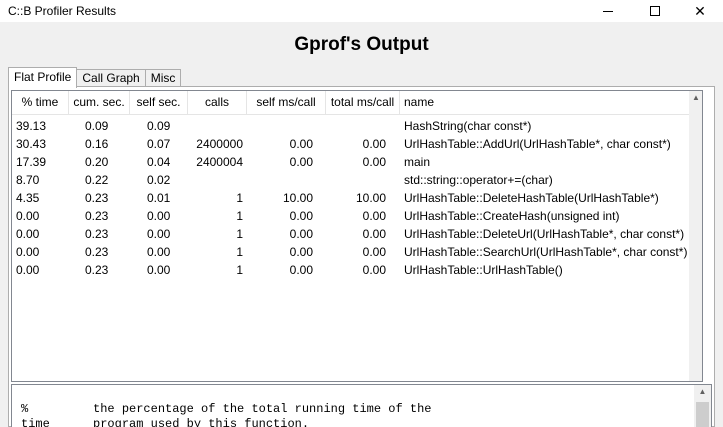 The height and width of the screenshot is (427, 723). Describe the element at coordinates (159, 180) in the screenshot. I see `table-cell: 0.02` at that location.